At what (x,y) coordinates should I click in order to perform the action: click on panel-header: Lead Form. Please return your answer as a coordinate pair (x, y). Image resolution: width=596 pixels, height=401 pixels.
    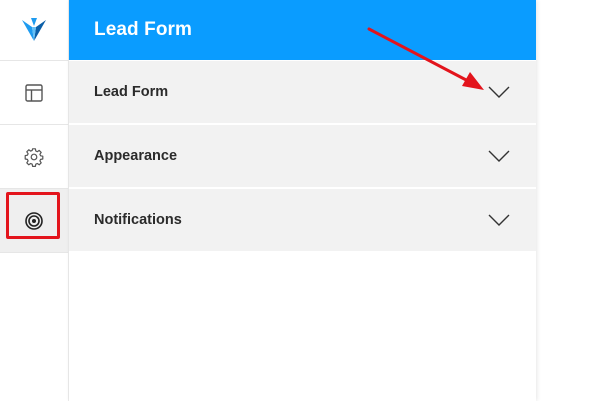
    Looking at the image, I should click on (302, 30).